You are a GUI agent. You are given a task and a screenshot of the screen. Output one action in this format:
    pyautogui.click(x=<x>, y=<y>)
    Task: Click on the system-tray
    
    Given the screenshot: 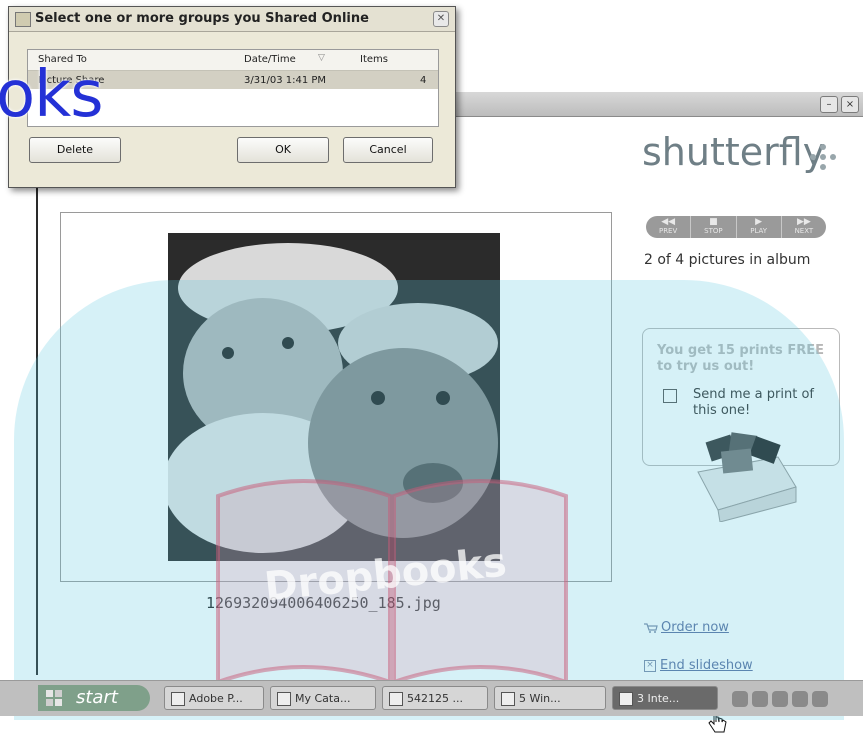 What is the action you would take?
    pyautogui.click(x=797, y=699)
    